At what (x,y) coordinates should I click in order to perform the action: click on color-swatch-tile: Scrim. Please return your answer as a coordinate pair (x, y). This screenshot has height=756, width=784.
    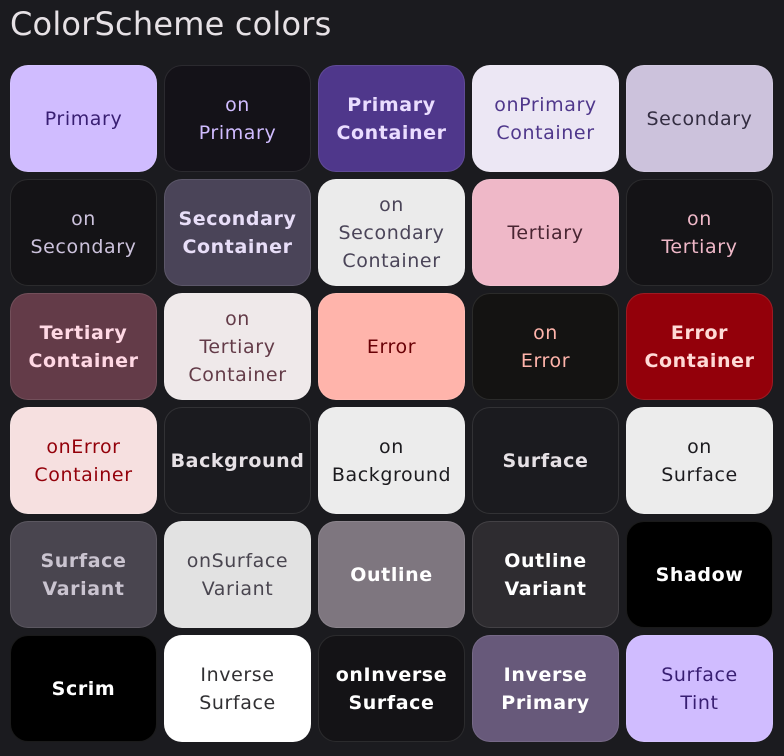
    Looking at the image, I should click on (83, 688).